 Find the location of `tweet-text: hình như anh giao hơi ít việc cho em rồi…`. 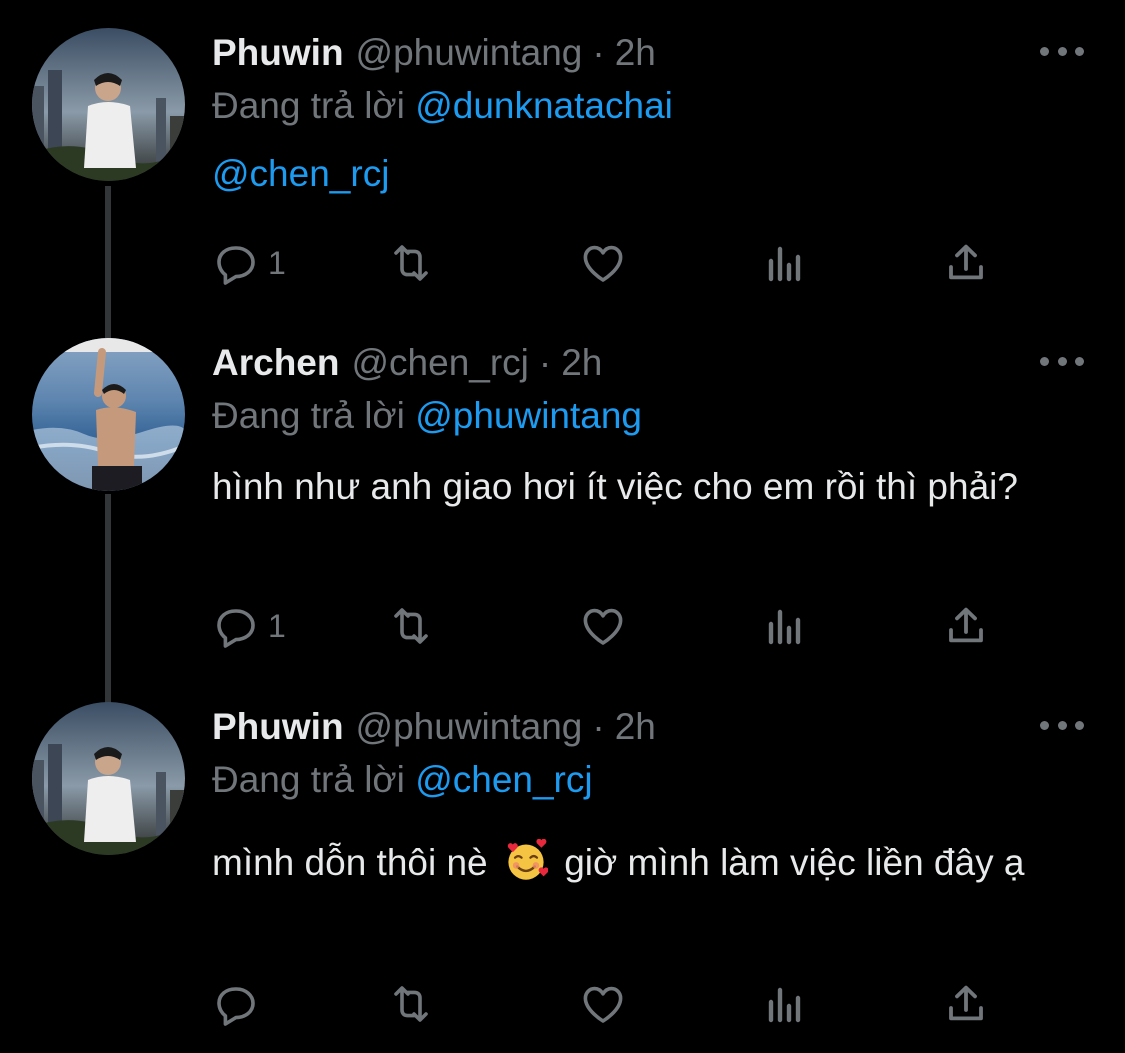

tweet-text: hình như anh giao hơi ít việc cho em rồi… is located at coordinates (615, 486).